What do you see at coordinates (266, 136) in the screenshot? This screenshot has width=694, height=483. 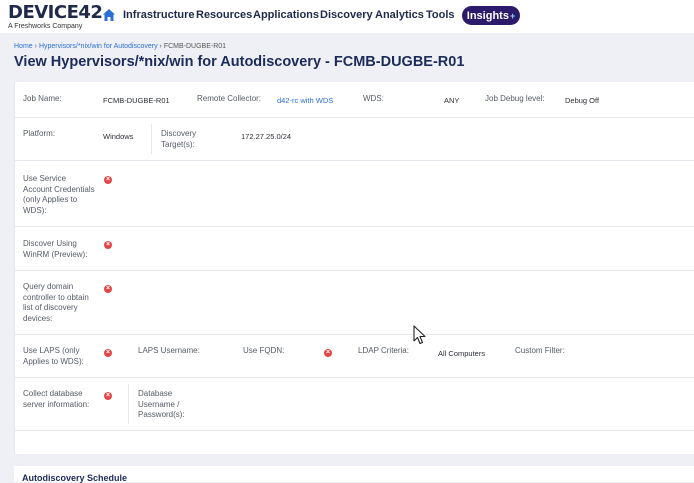 I see `discovery-target-value: 172.27.25.0/24` at bounding box center [266, 136].